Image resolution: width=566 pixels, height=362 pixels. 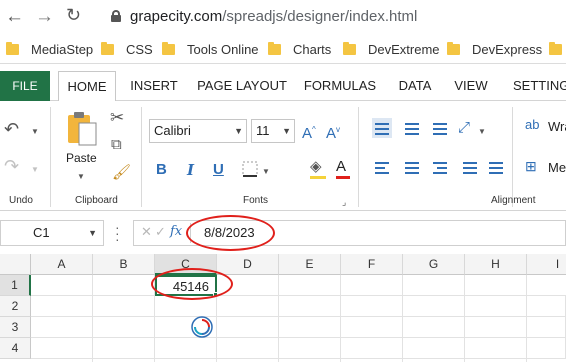 What do you see at coordinates (546, 285) in the screenshot?
I see `cell-i1` at bounding box center [546, 285].